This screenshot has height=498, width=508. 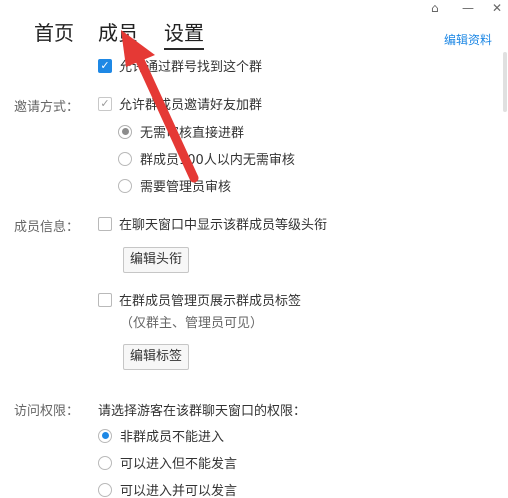 What do you see at coordinates (54, 33) in the screenshot?
I see `tab-home: 首页` at bounding box center [54, 33].